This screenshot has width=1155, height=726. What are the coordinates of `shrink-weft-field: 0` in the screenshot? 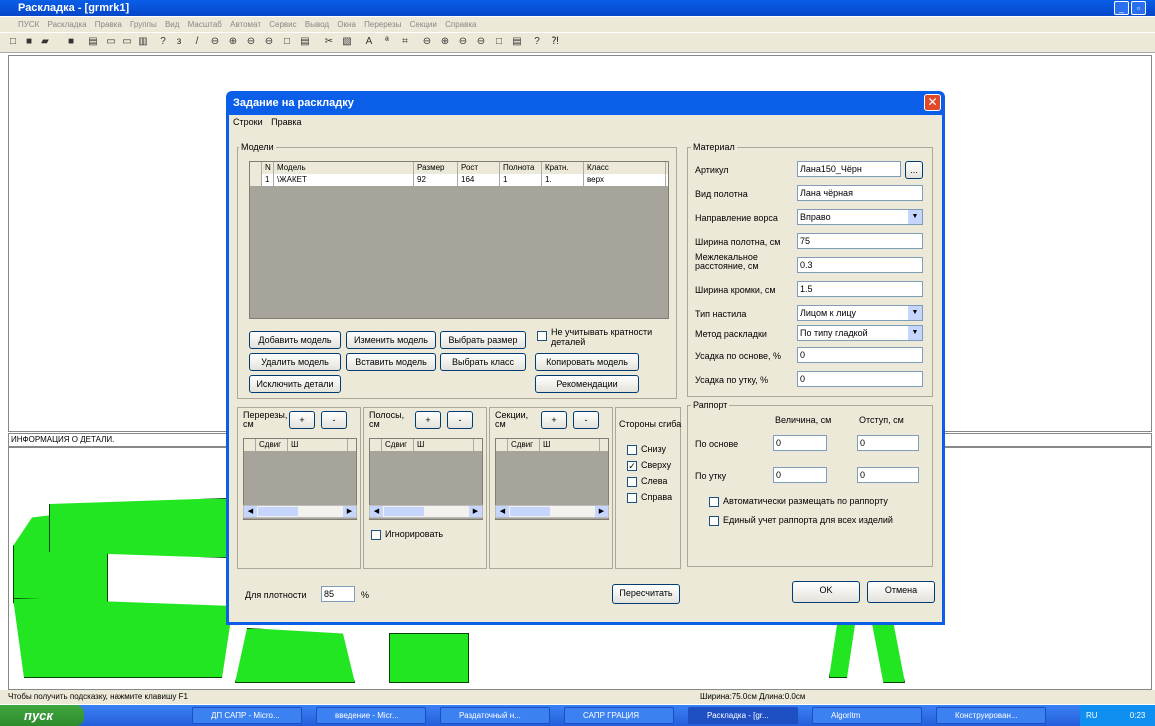 It's located at (860, 379).